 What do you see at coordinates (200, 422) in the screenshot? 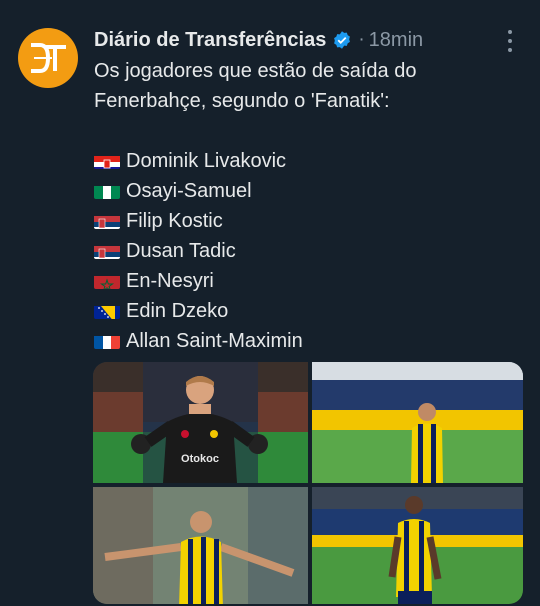
I see `goalkeeper-photo: Otokoc` at bounding box center [200, 422].